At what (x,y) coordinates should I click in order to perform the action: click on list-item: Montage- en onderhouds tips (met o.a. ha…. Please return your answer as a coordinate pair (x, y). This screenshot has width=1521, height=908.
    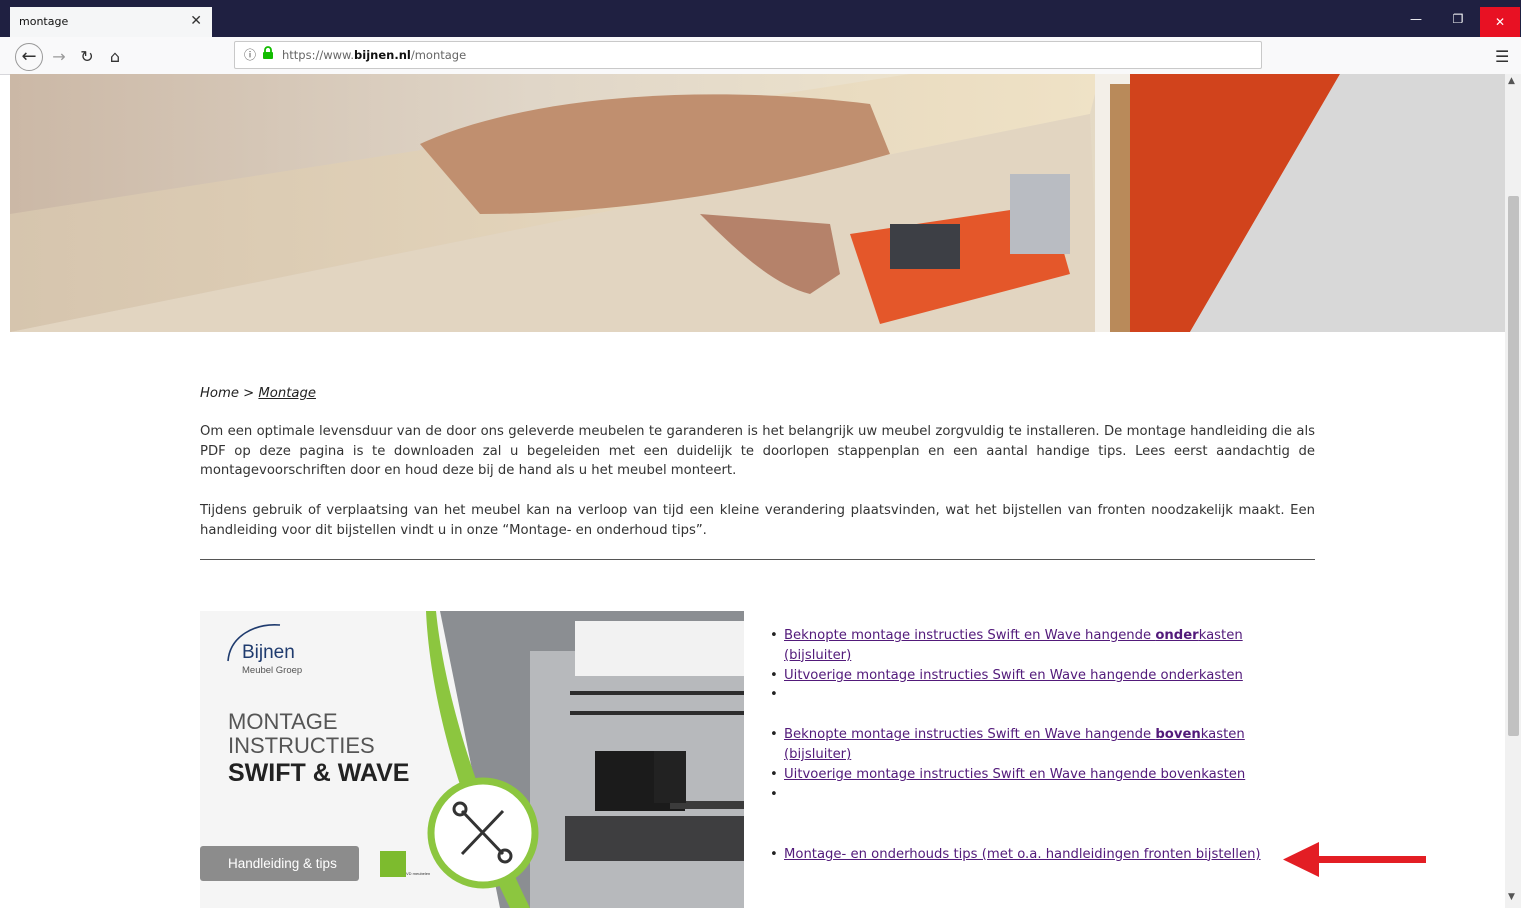
    Looking at the image, I should click on (1030, 855).